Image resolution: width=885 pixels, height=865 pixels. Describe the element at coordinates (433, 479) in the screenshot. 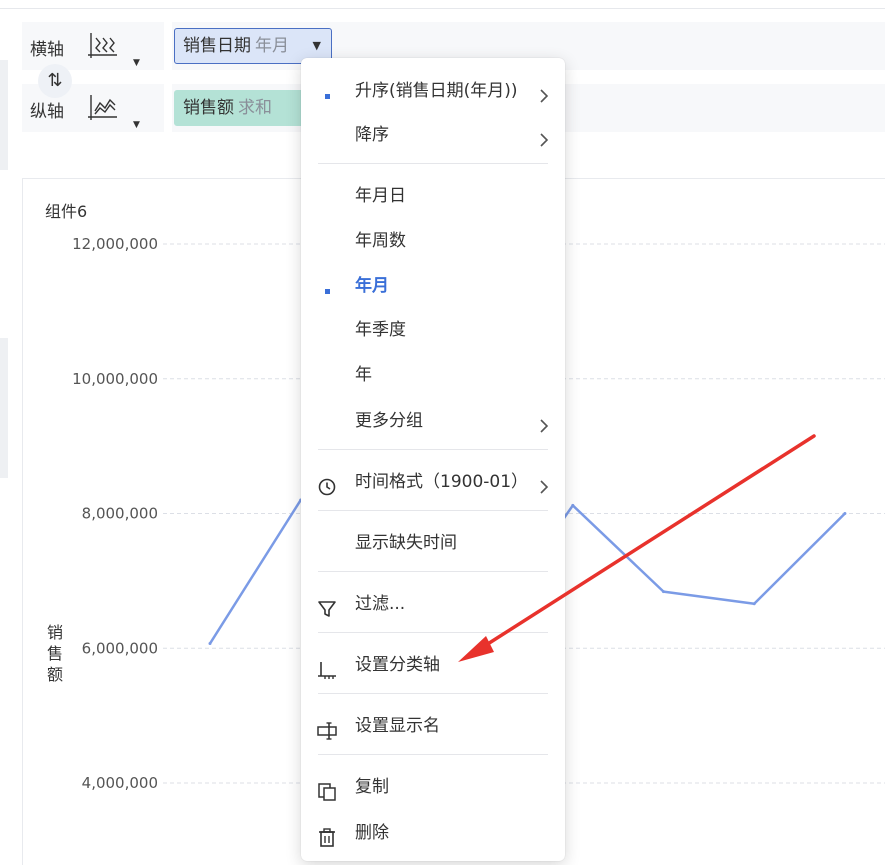

I see `menu-item-time-format: 时间格式（1900-01）` at that location.